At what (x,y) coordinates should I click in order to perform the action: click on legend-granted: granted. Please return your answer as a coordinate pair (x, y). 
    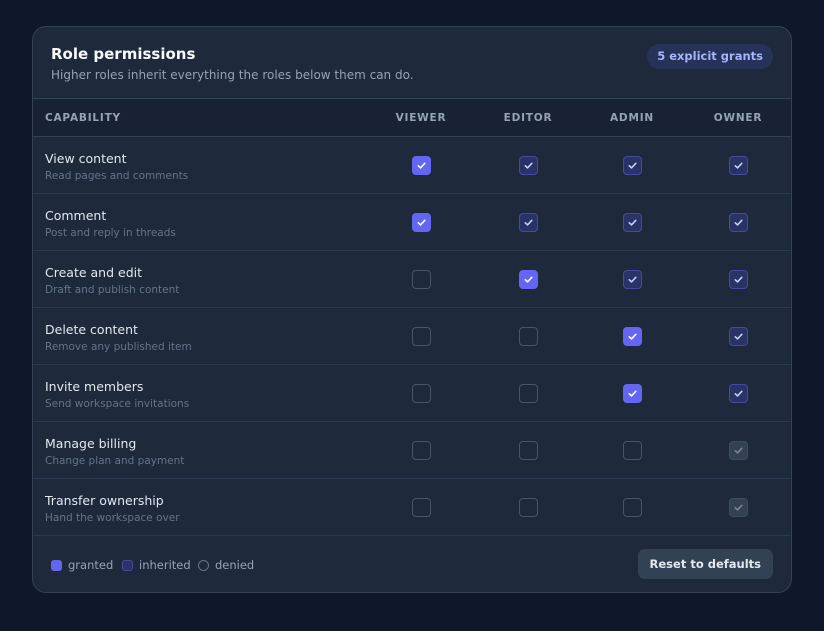
    Looking at the image, I should click on (82, 565).